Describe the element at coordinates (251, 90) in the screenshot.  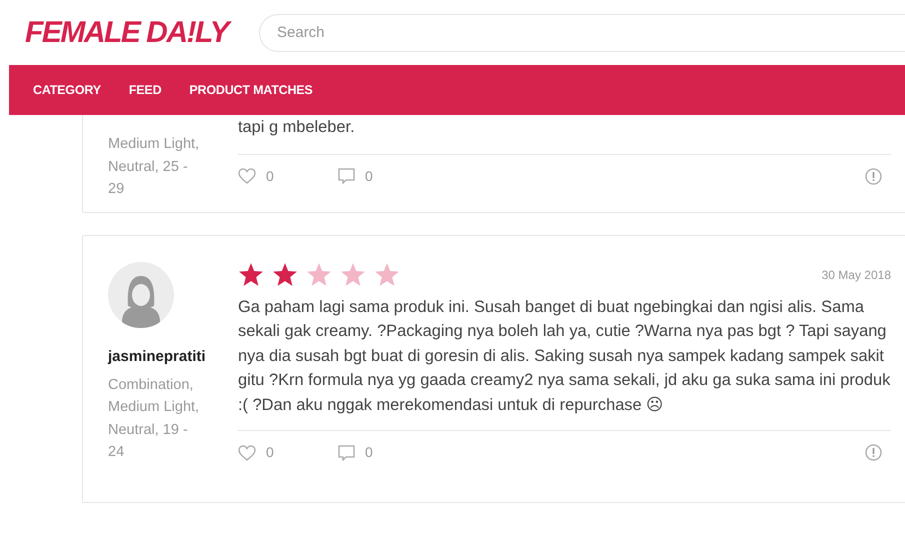
I see `nav-link: PRODUCT MATCHES` at that location.